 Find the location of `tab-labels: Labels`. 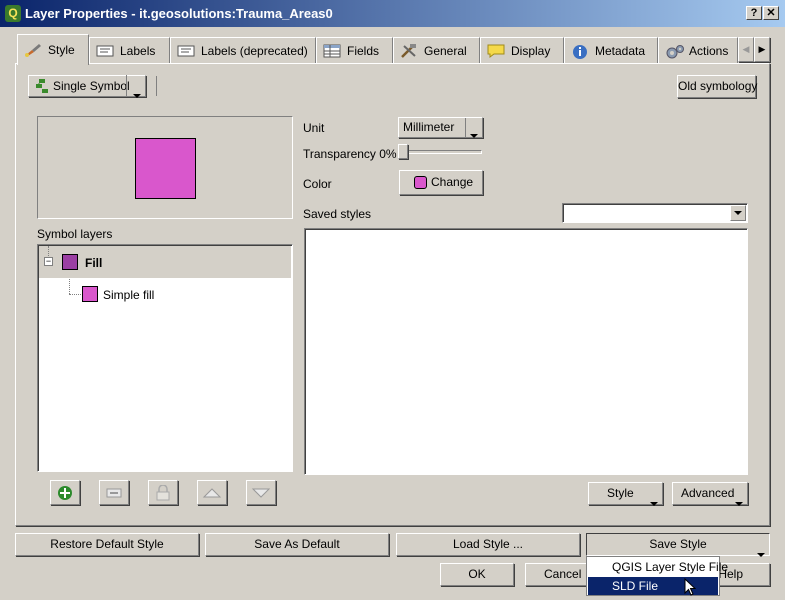

tab-labels: Labels is located at coordinates (129, 50).